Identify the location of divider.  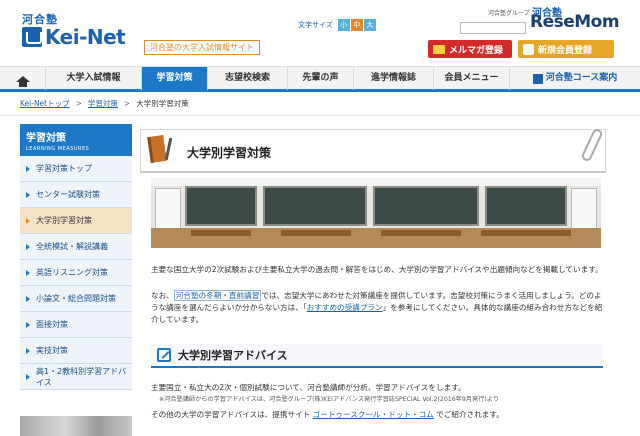
(320, 115).